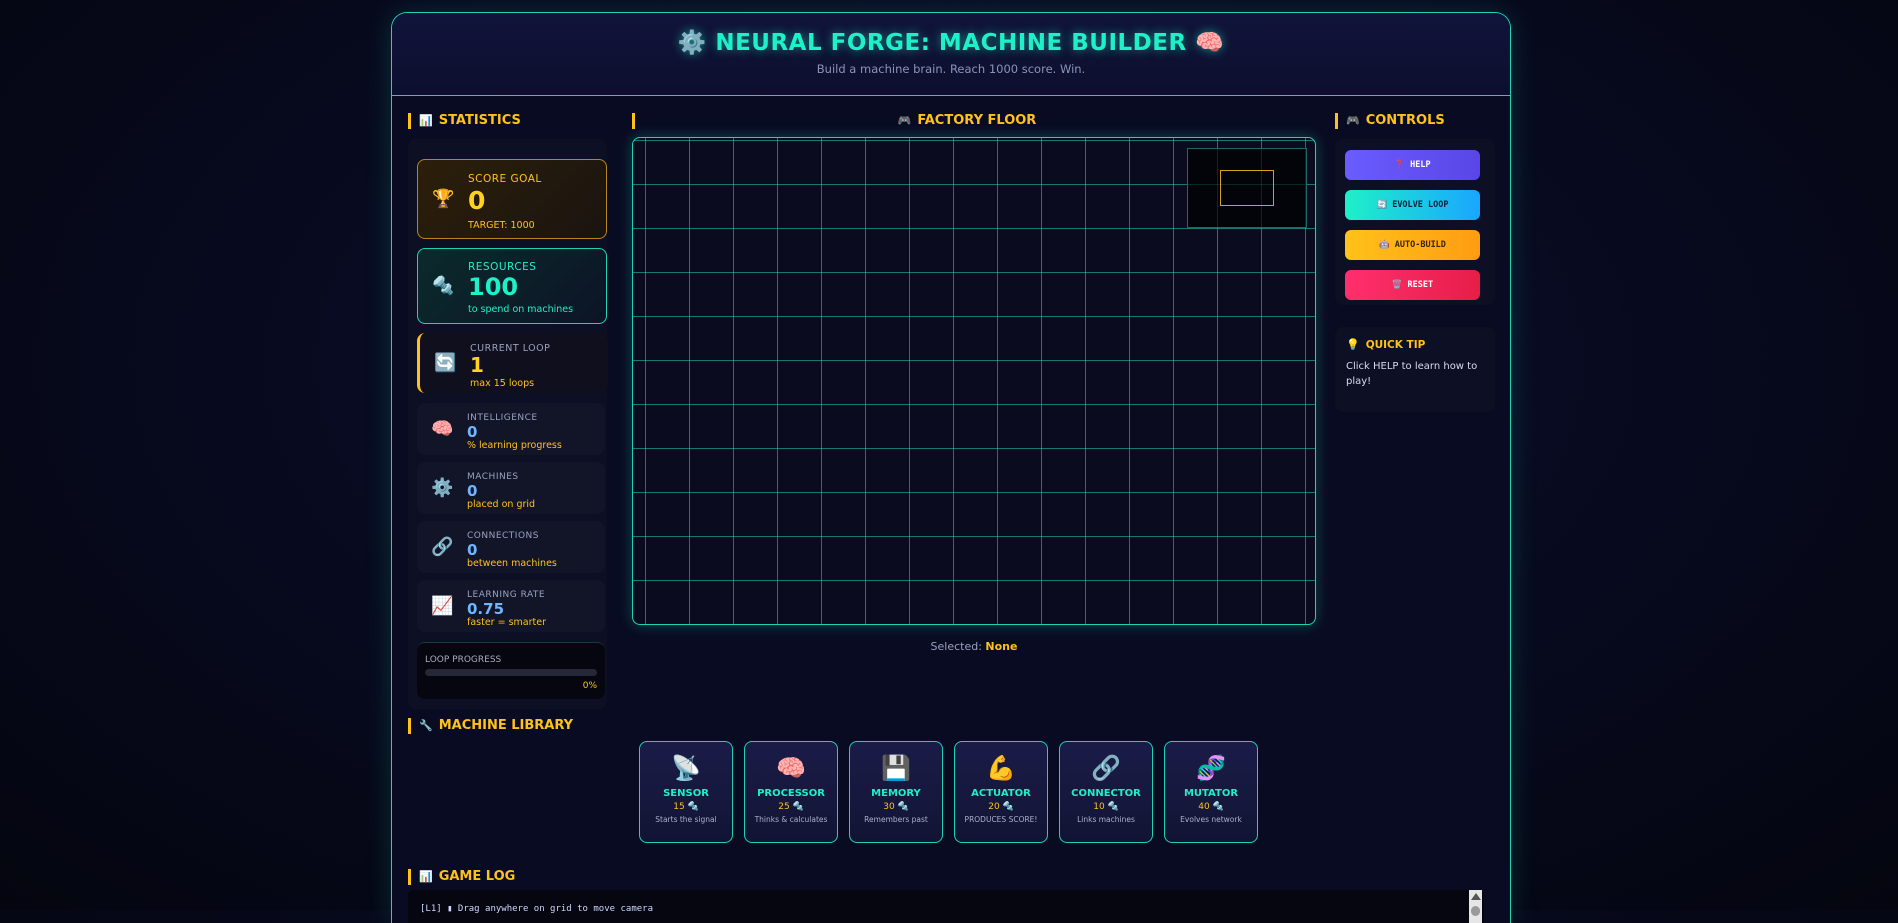 The image size is (1898, 923). Describe the element at coordinates (1390, 121) in the screenshot. I see `controls-heading: 🎮 CONTROLS` at that location.